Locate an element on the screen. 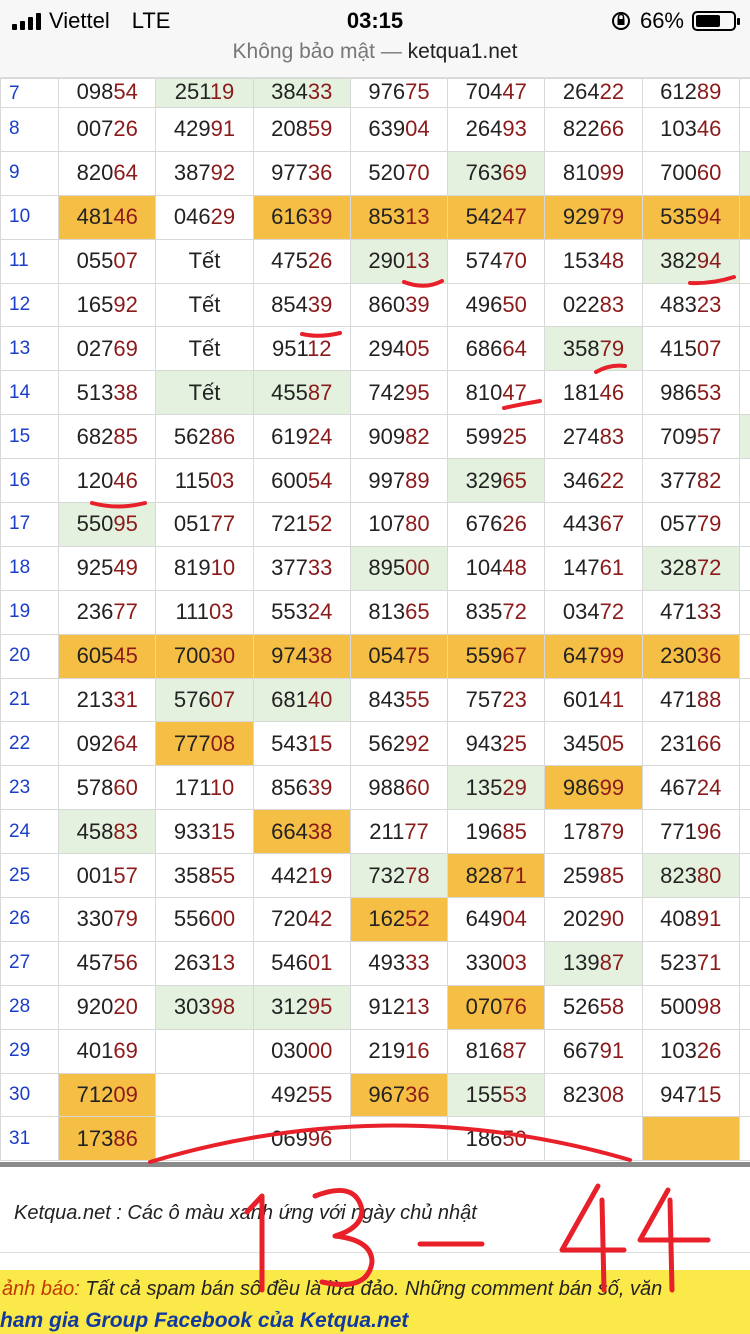 The image size is (750, 1334). result-cell: 48323 is located at coordinates (690, 305).